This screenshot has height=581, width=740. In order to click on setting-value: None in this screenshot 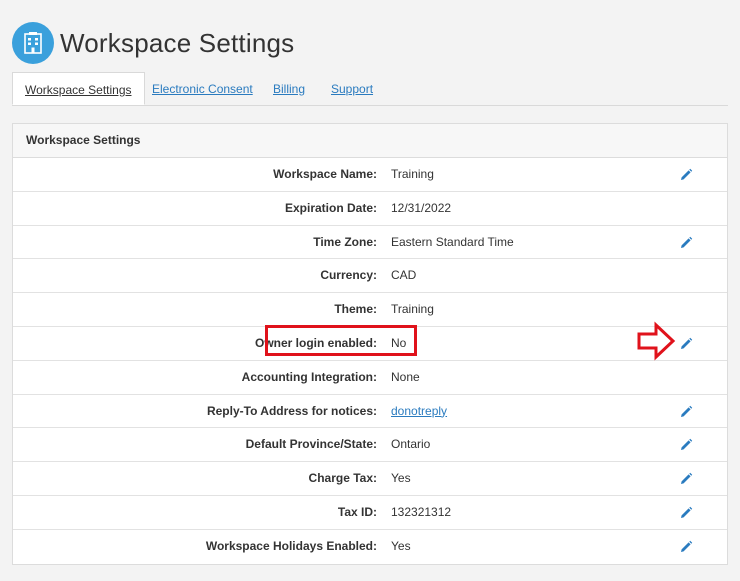, I will do `click(405, 376)`.